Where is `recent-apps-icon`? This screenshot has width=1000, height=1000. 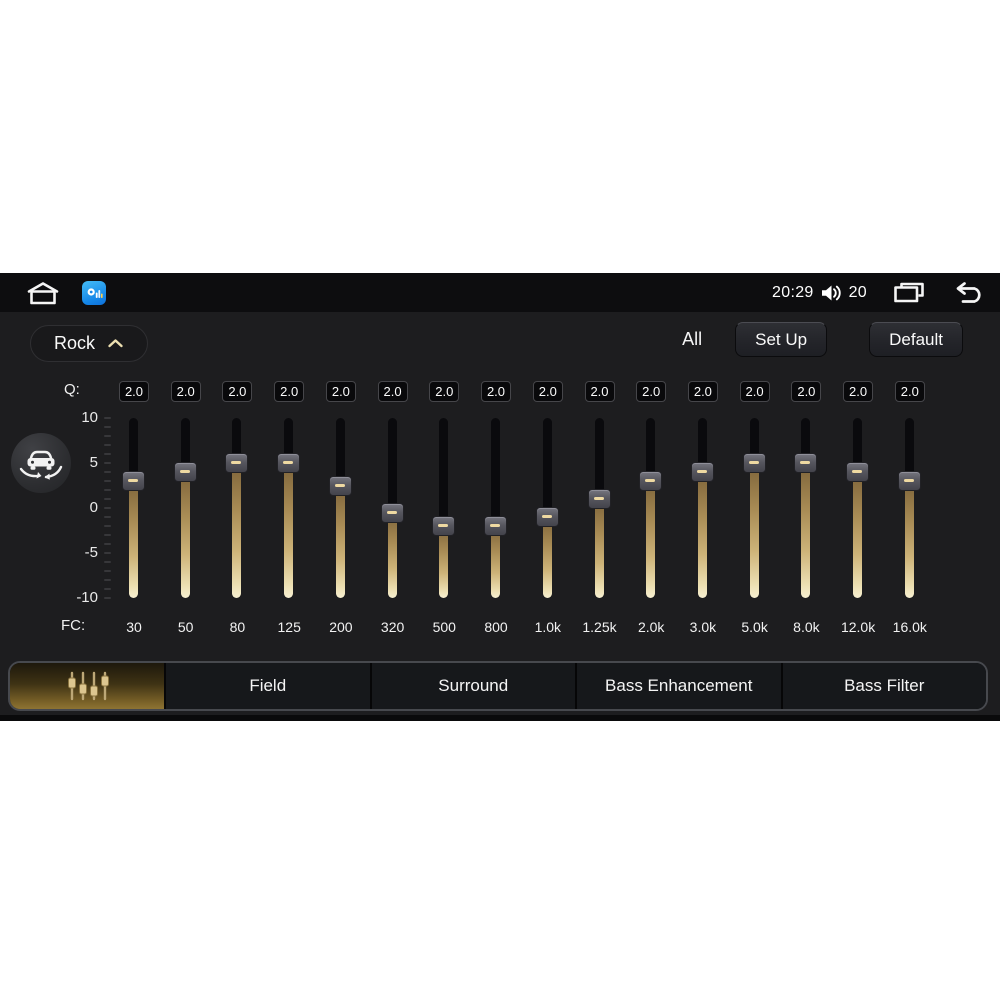 recent-apps-icon is located at coordinates (909, 293).